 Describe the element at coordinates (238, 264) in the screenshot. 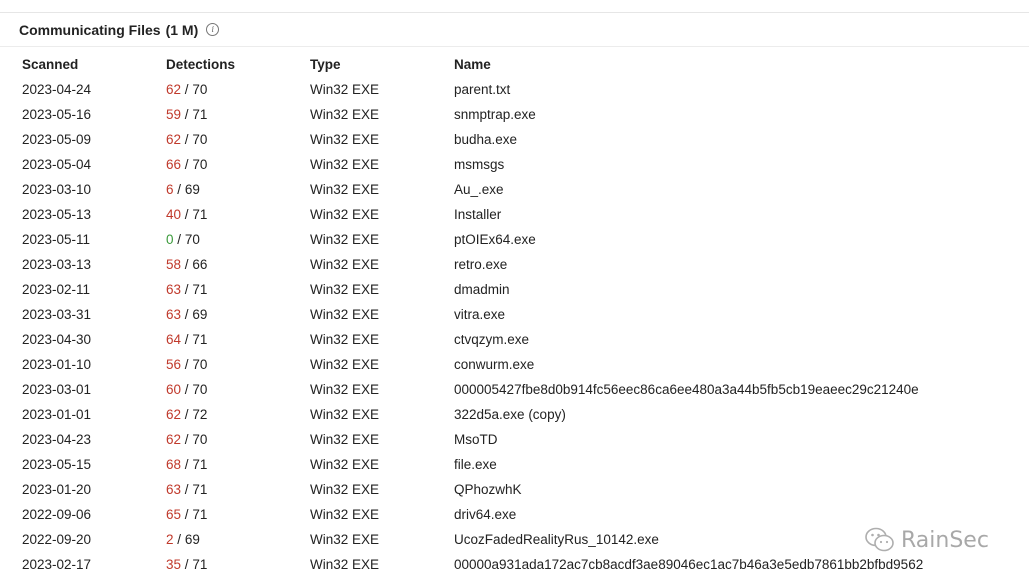

I see `detections-cell: 58 / 66` at that location.